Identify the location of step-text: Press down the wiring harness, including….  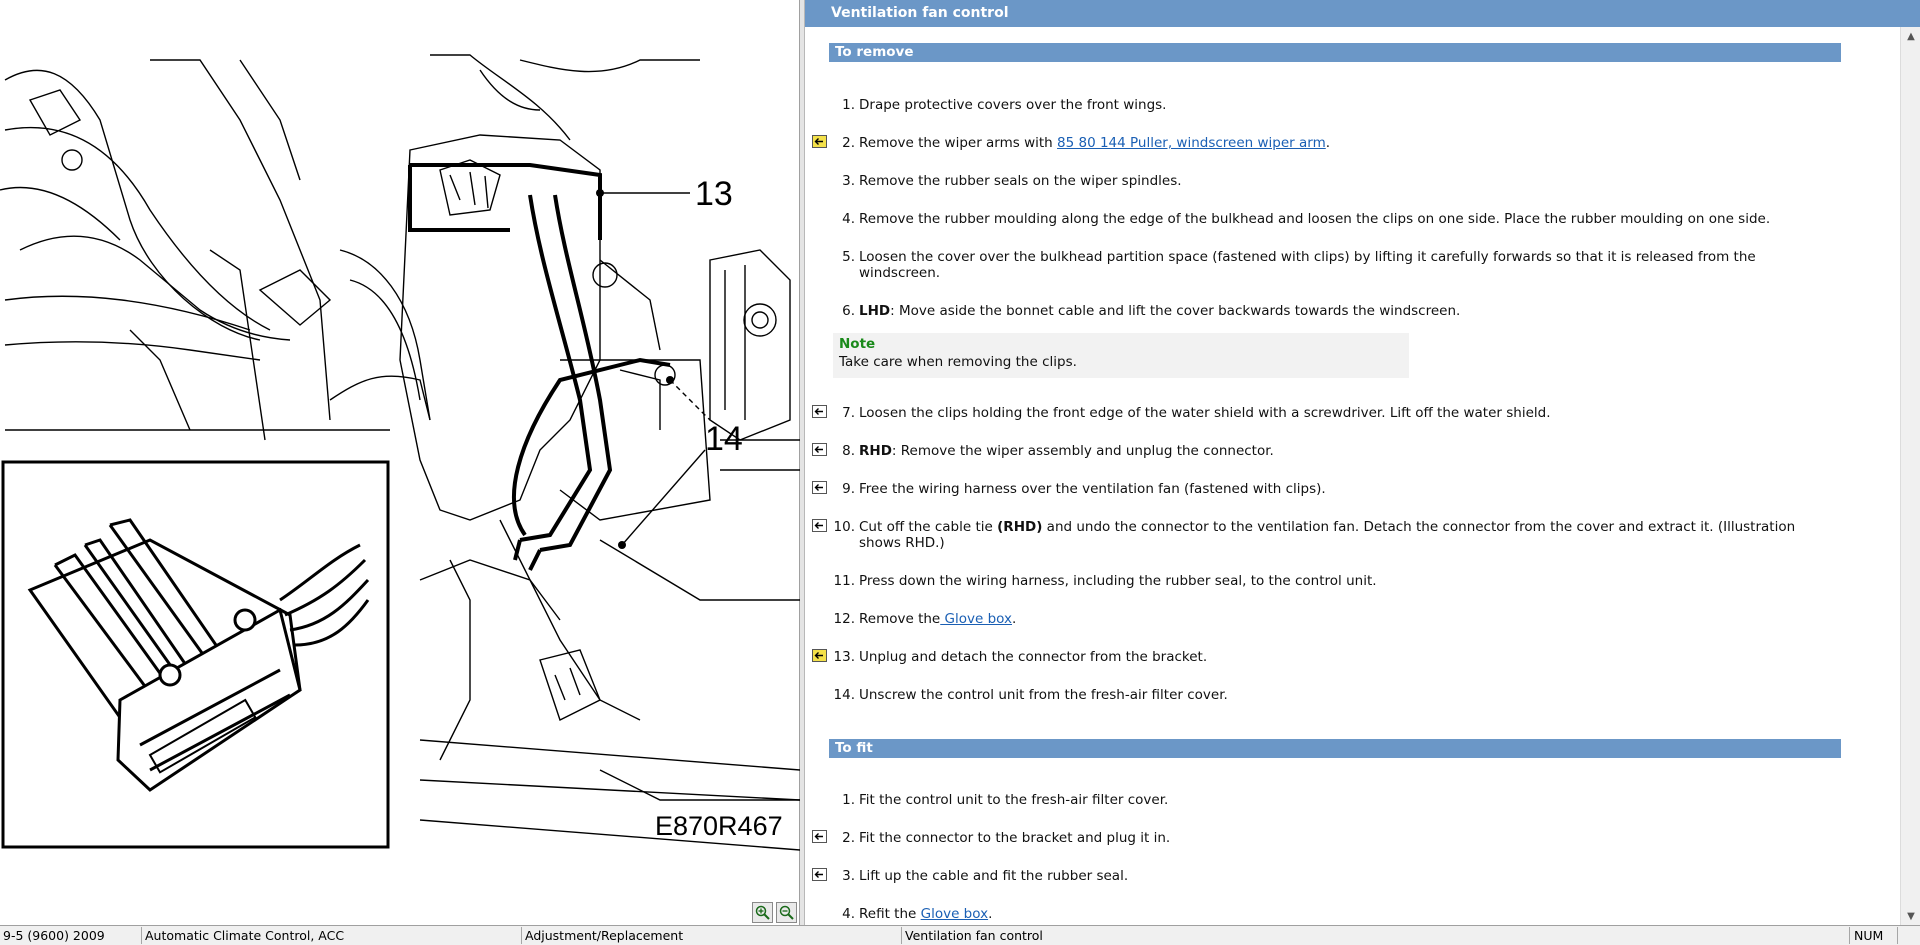
(1118, 581).